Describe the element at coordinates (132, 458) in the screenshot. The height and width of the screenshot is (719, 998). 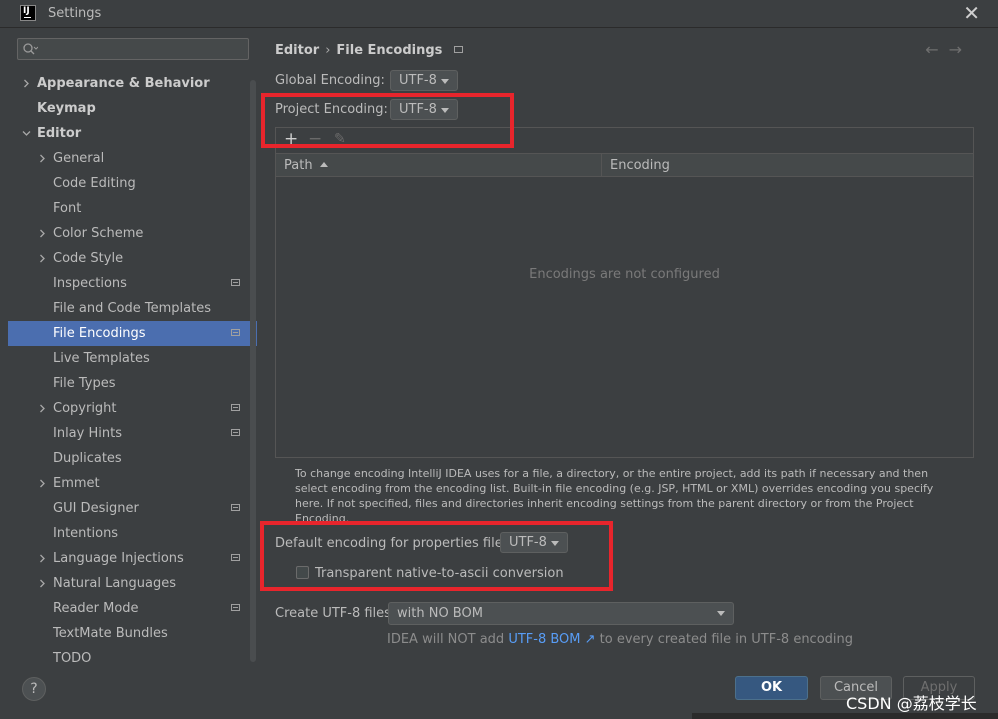
I see `sidebar-item-duplicates: Duplicates` at that location.